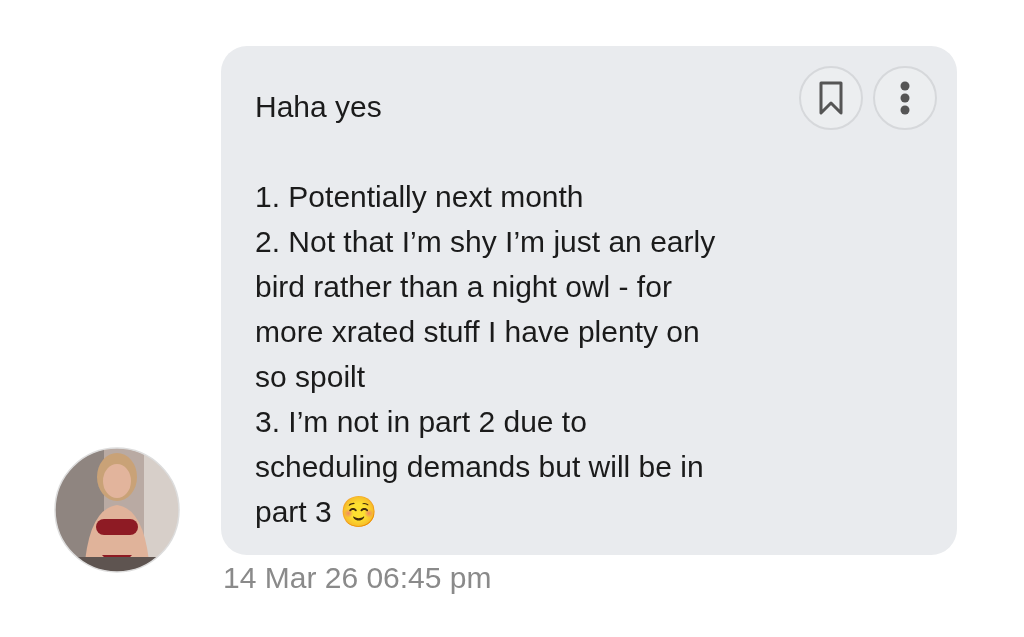 The width and height of the screenshot is (1024, 637). Describe the element at coordinates (831, 98) in the screenshot. I see `bookmark-icon` at that location.